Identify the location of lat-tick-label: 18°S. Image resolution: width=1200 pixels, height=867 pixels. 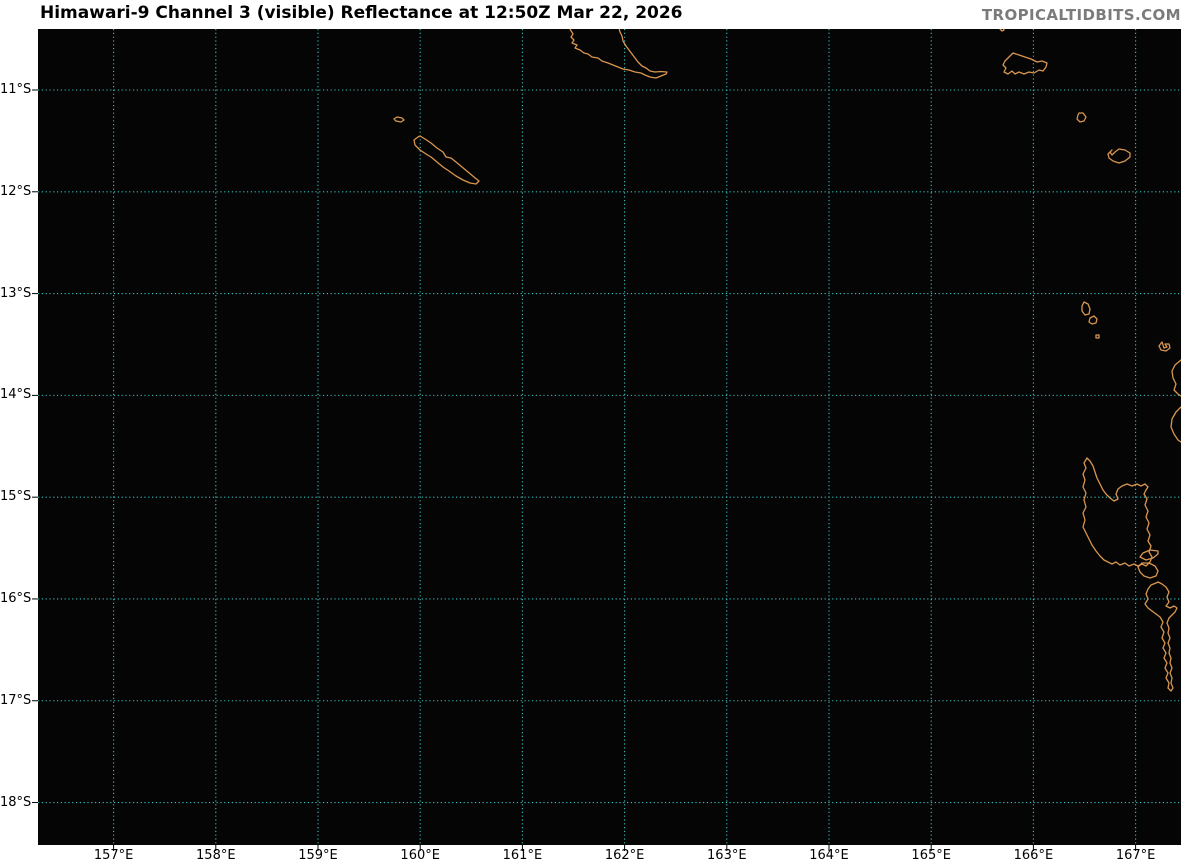
(16, 802).